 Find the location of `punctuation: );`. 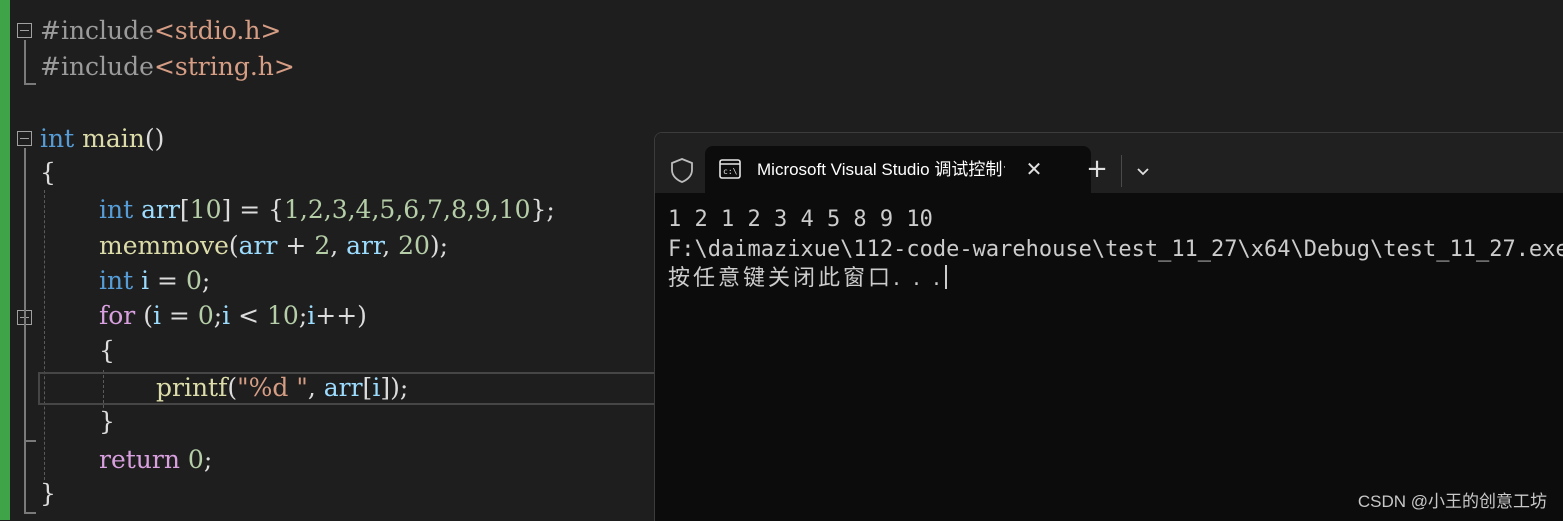

punctuation: ); is located at coordinates (439, 245).